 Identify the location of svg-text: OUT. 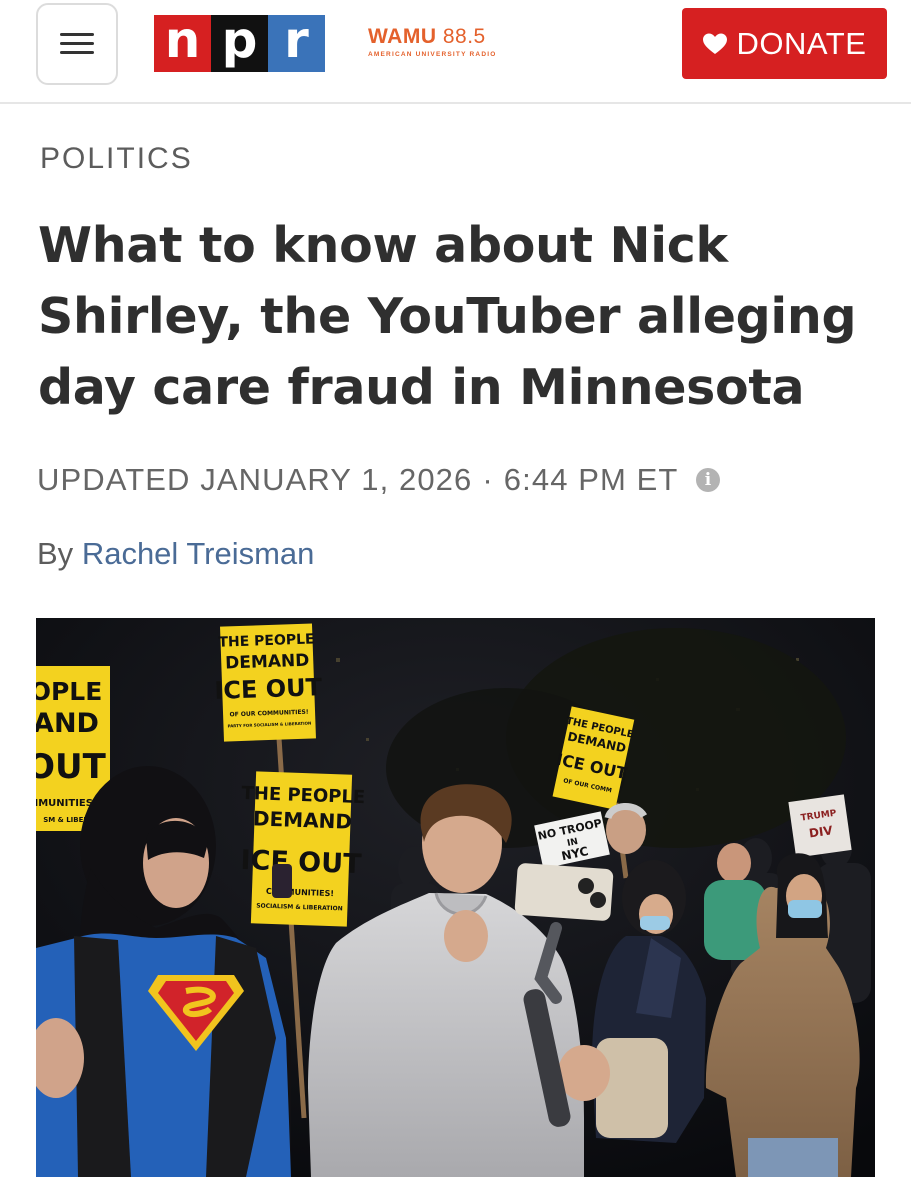
(71, 767).